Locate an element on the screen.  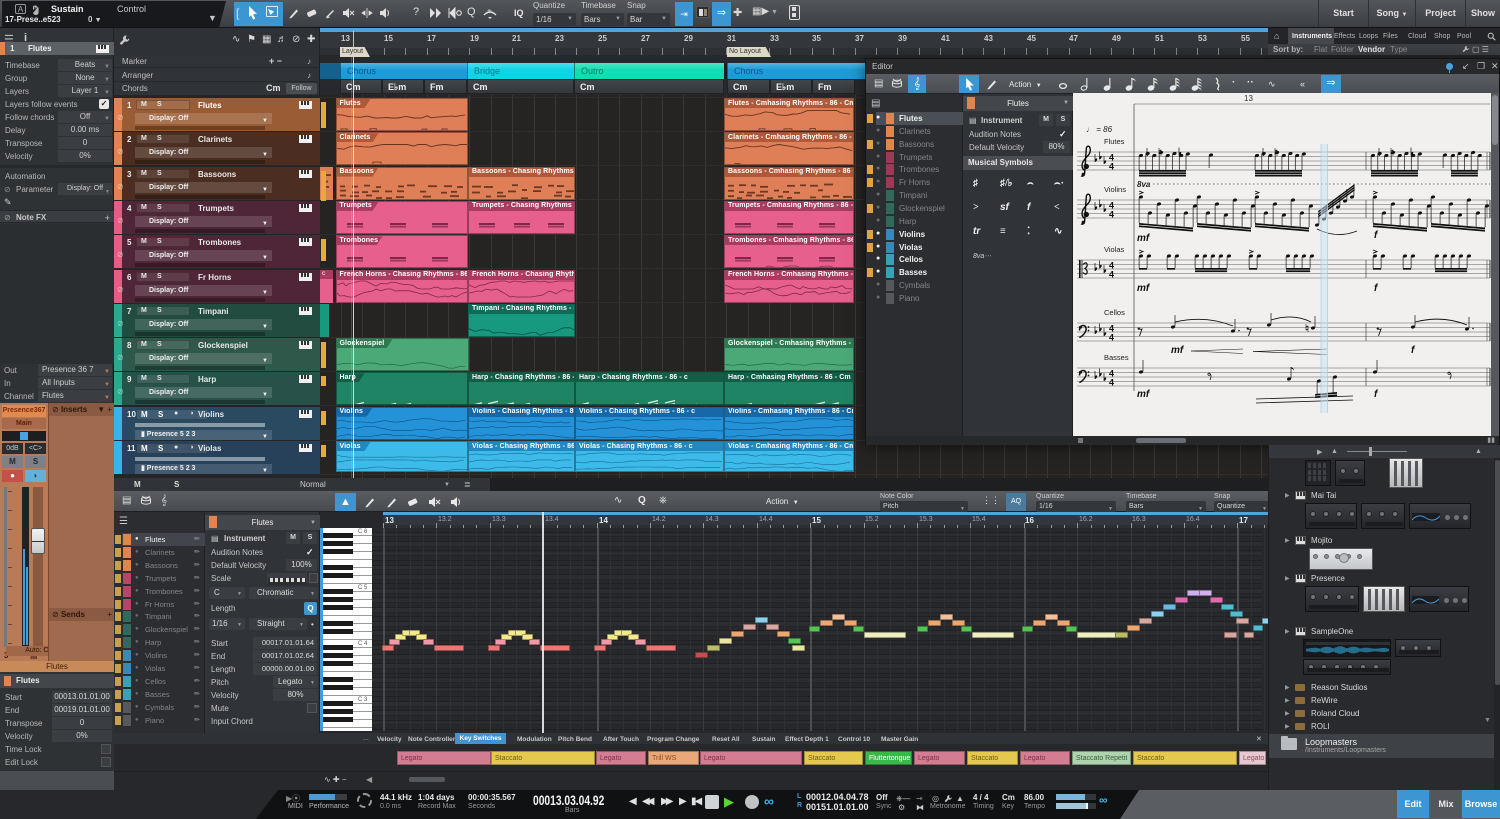
svg-text: Violas is located at coordinates (1114, 249).